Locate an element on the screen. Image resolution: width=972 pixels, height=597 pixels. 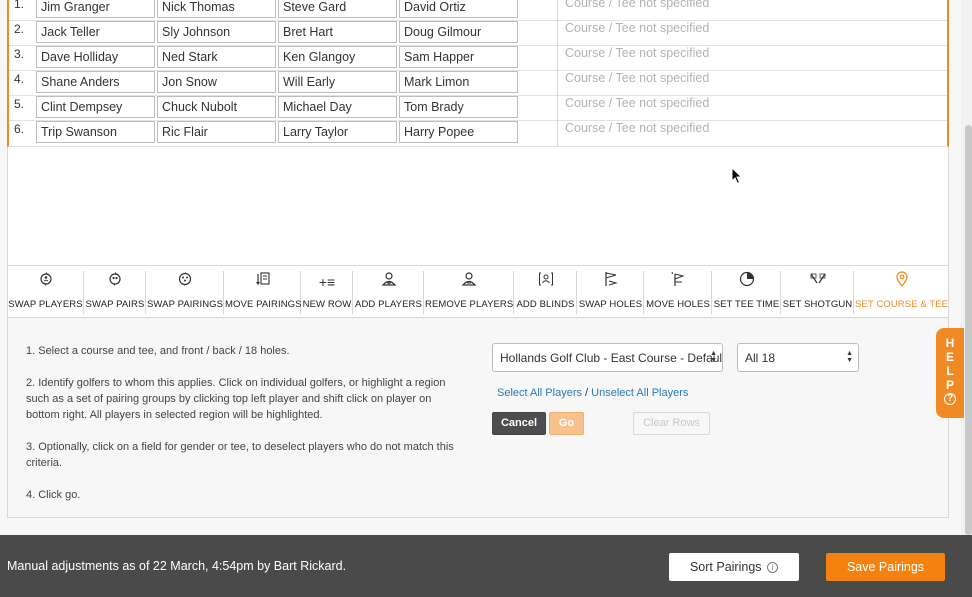
player-cell: Nick Thomas is located at coordinates (216, 9).